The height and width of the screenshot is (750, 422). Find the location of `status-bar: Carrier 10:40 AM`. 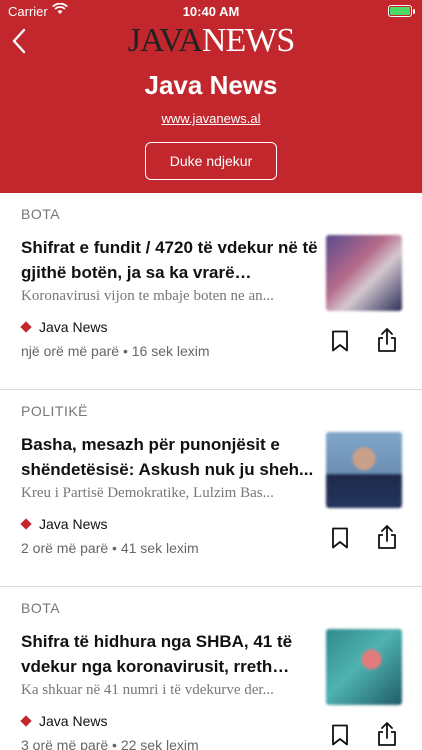

status-bar: Carrier 10:40 AM is located at coordinates (211, 11).